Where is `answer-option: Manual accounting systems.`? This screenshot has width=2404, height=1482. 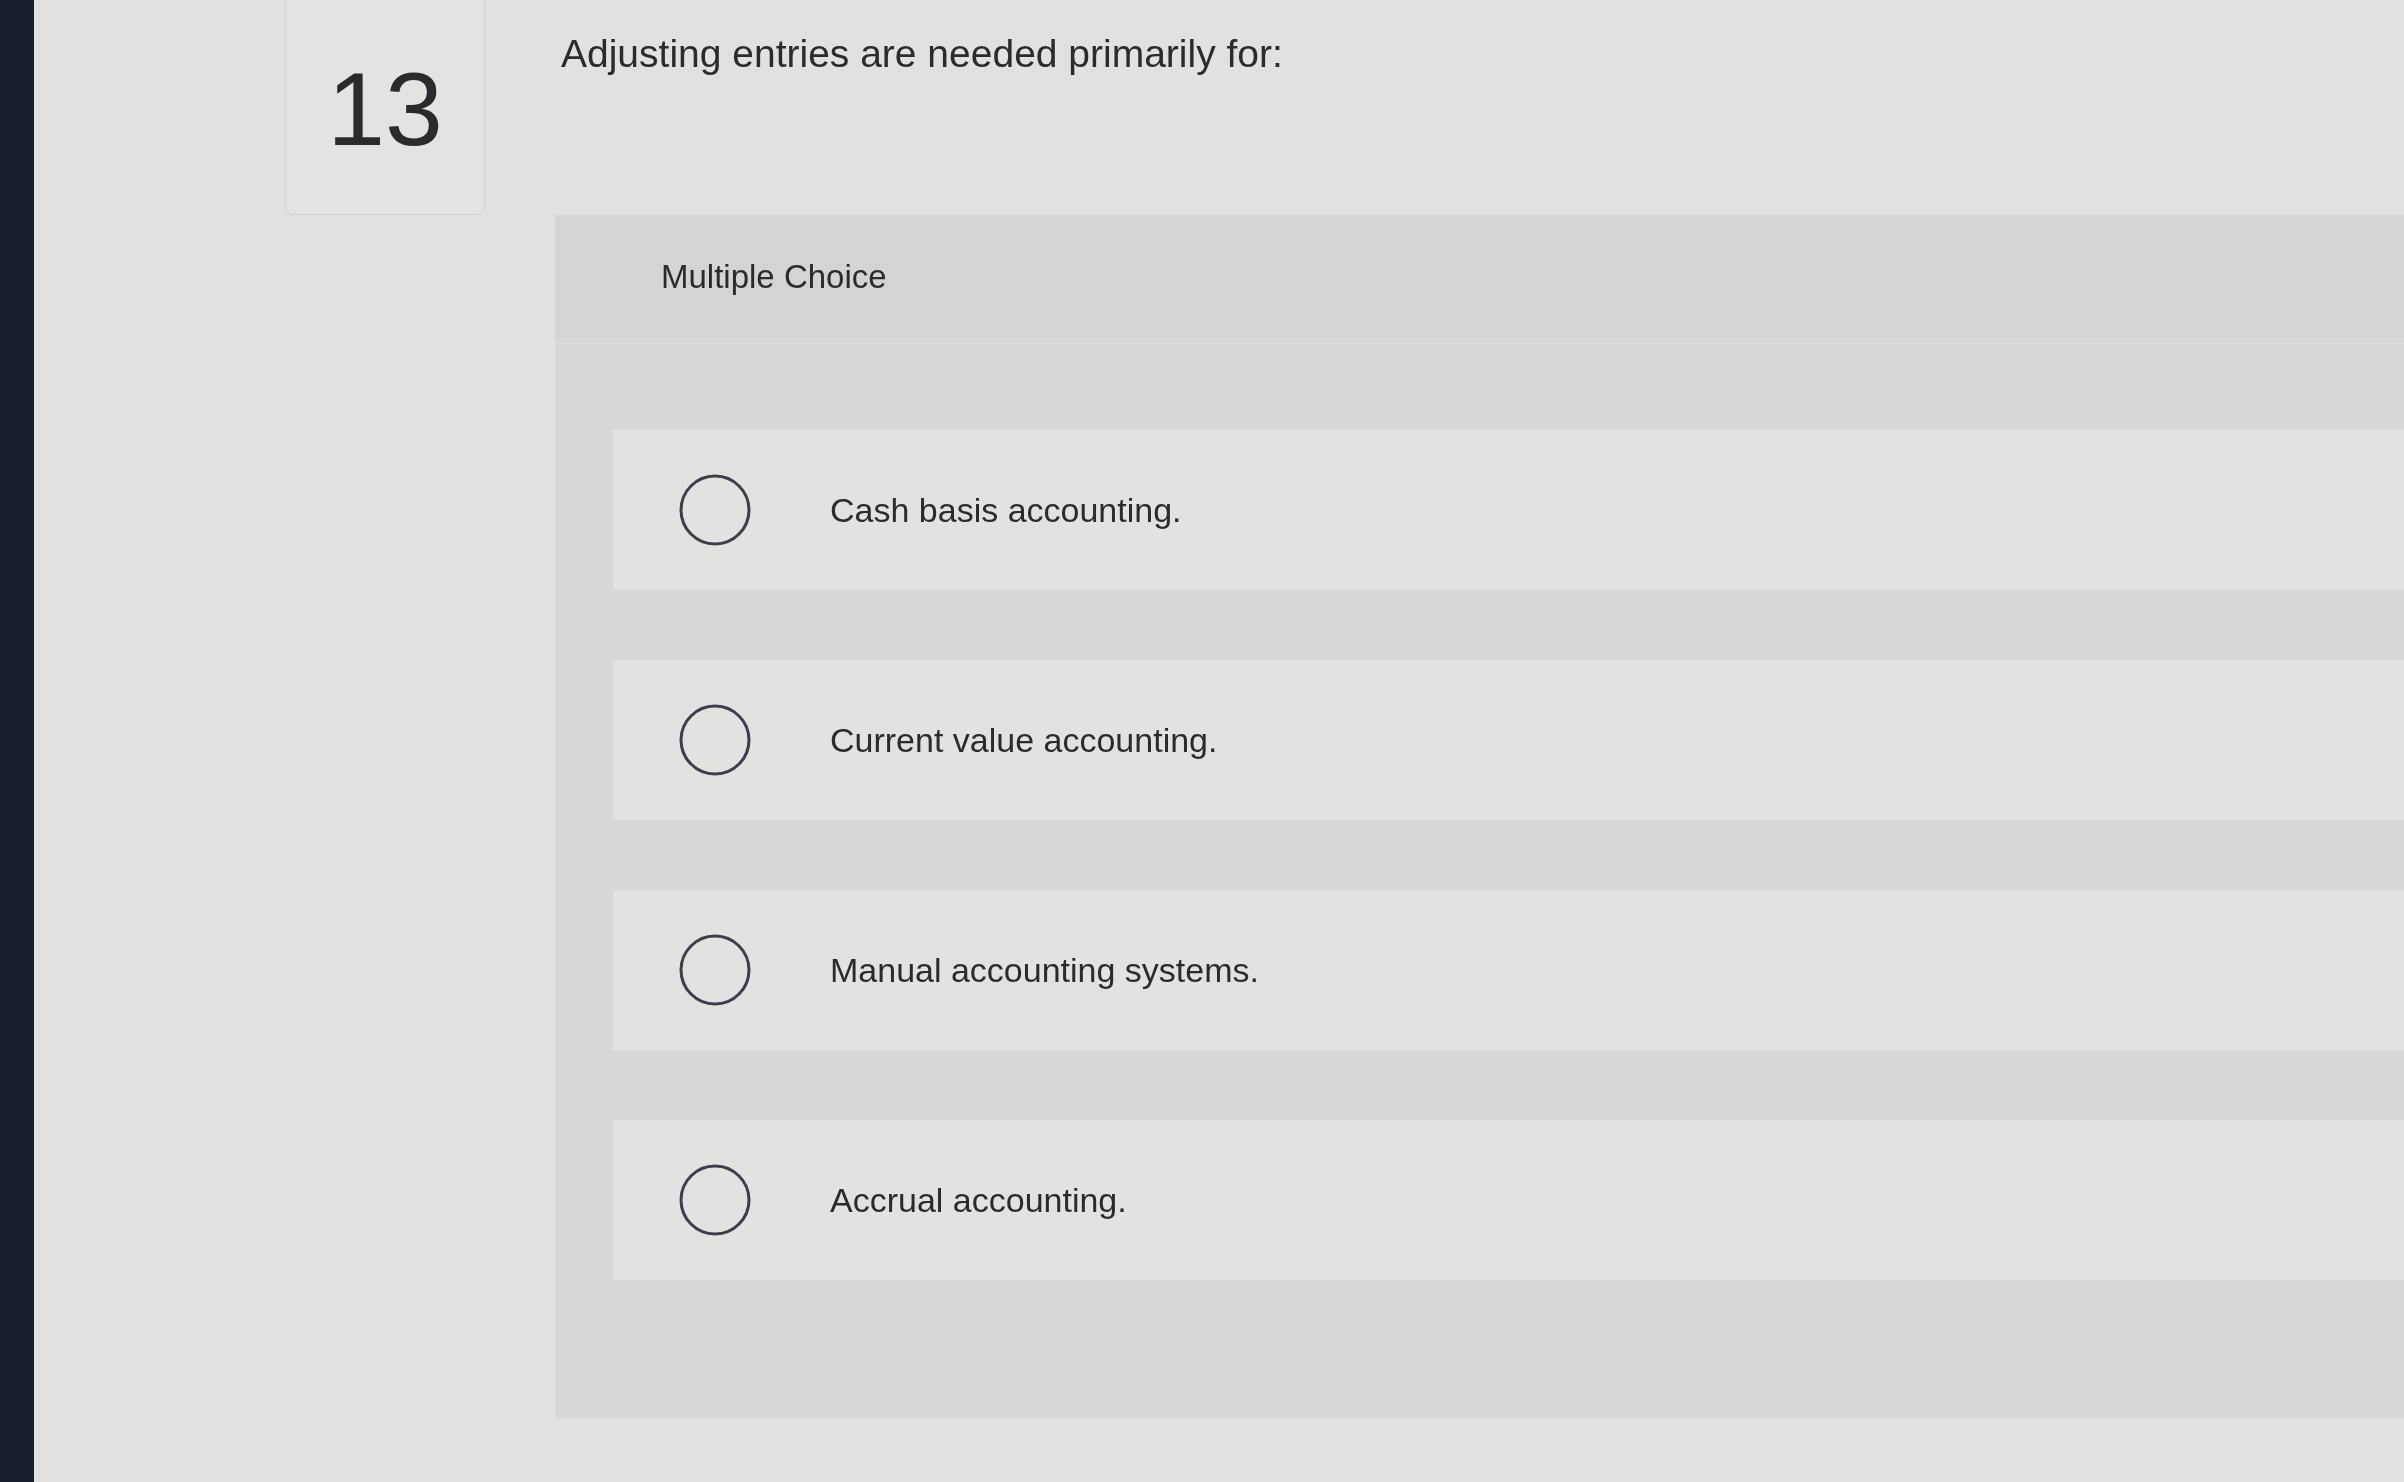 answer-option: Manual accounting systems. is located at coordinates (1508, 970).